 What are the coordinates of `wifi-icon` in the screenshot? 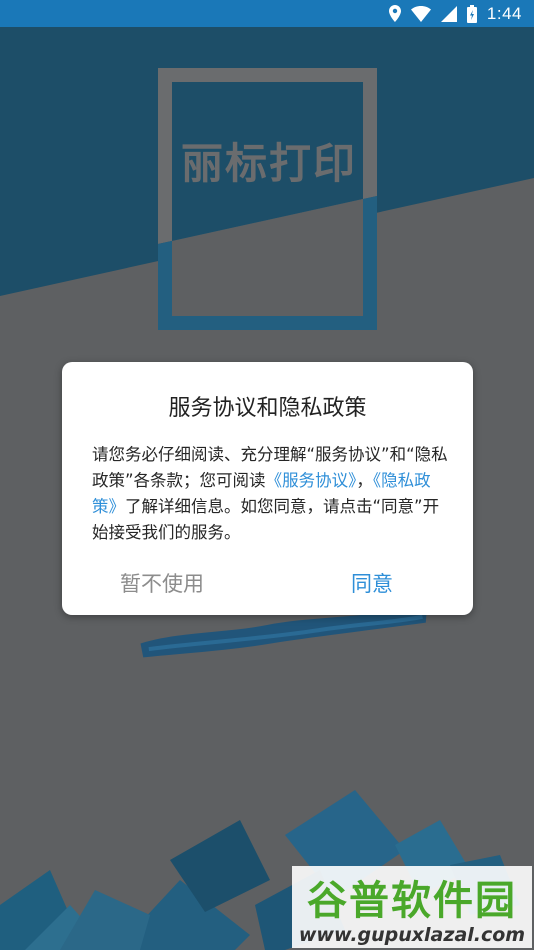 It's located at (420, 13).